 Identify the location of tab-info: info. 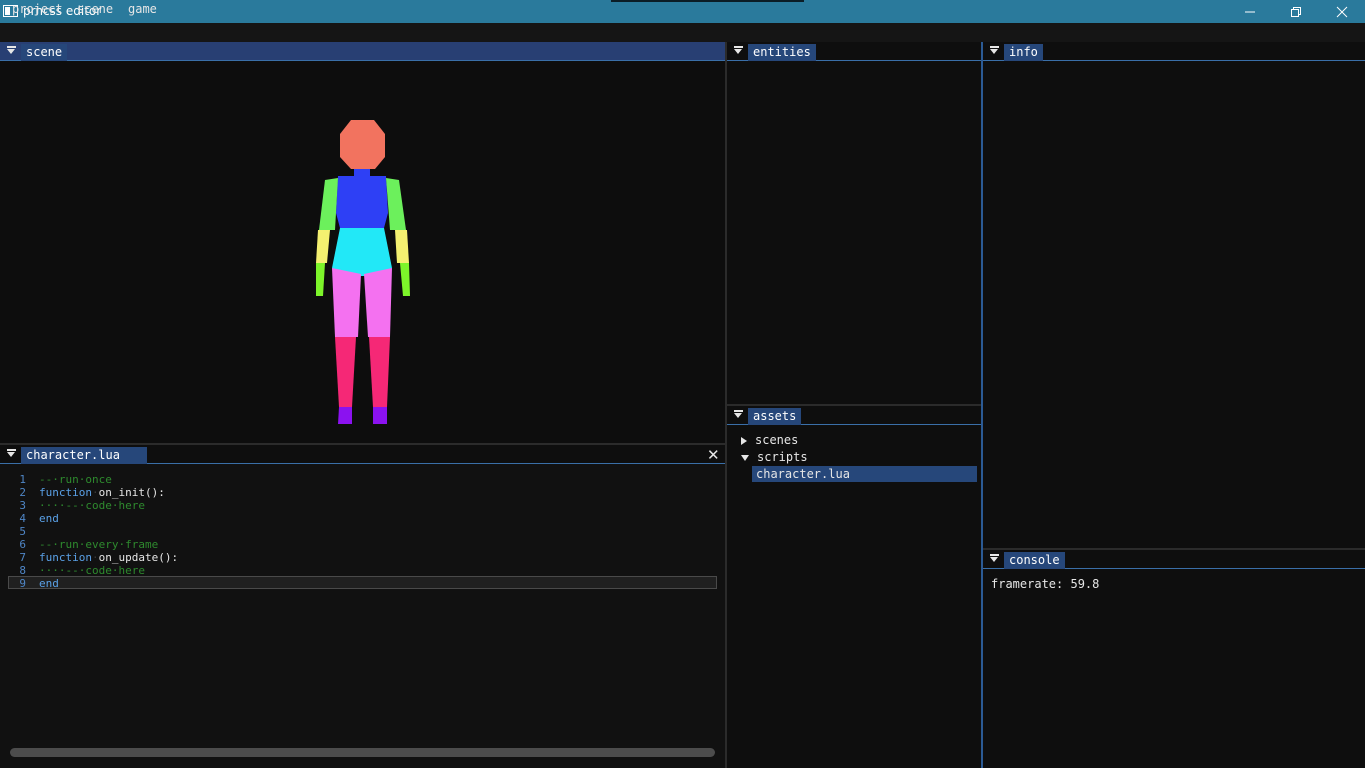
(1023, 52).